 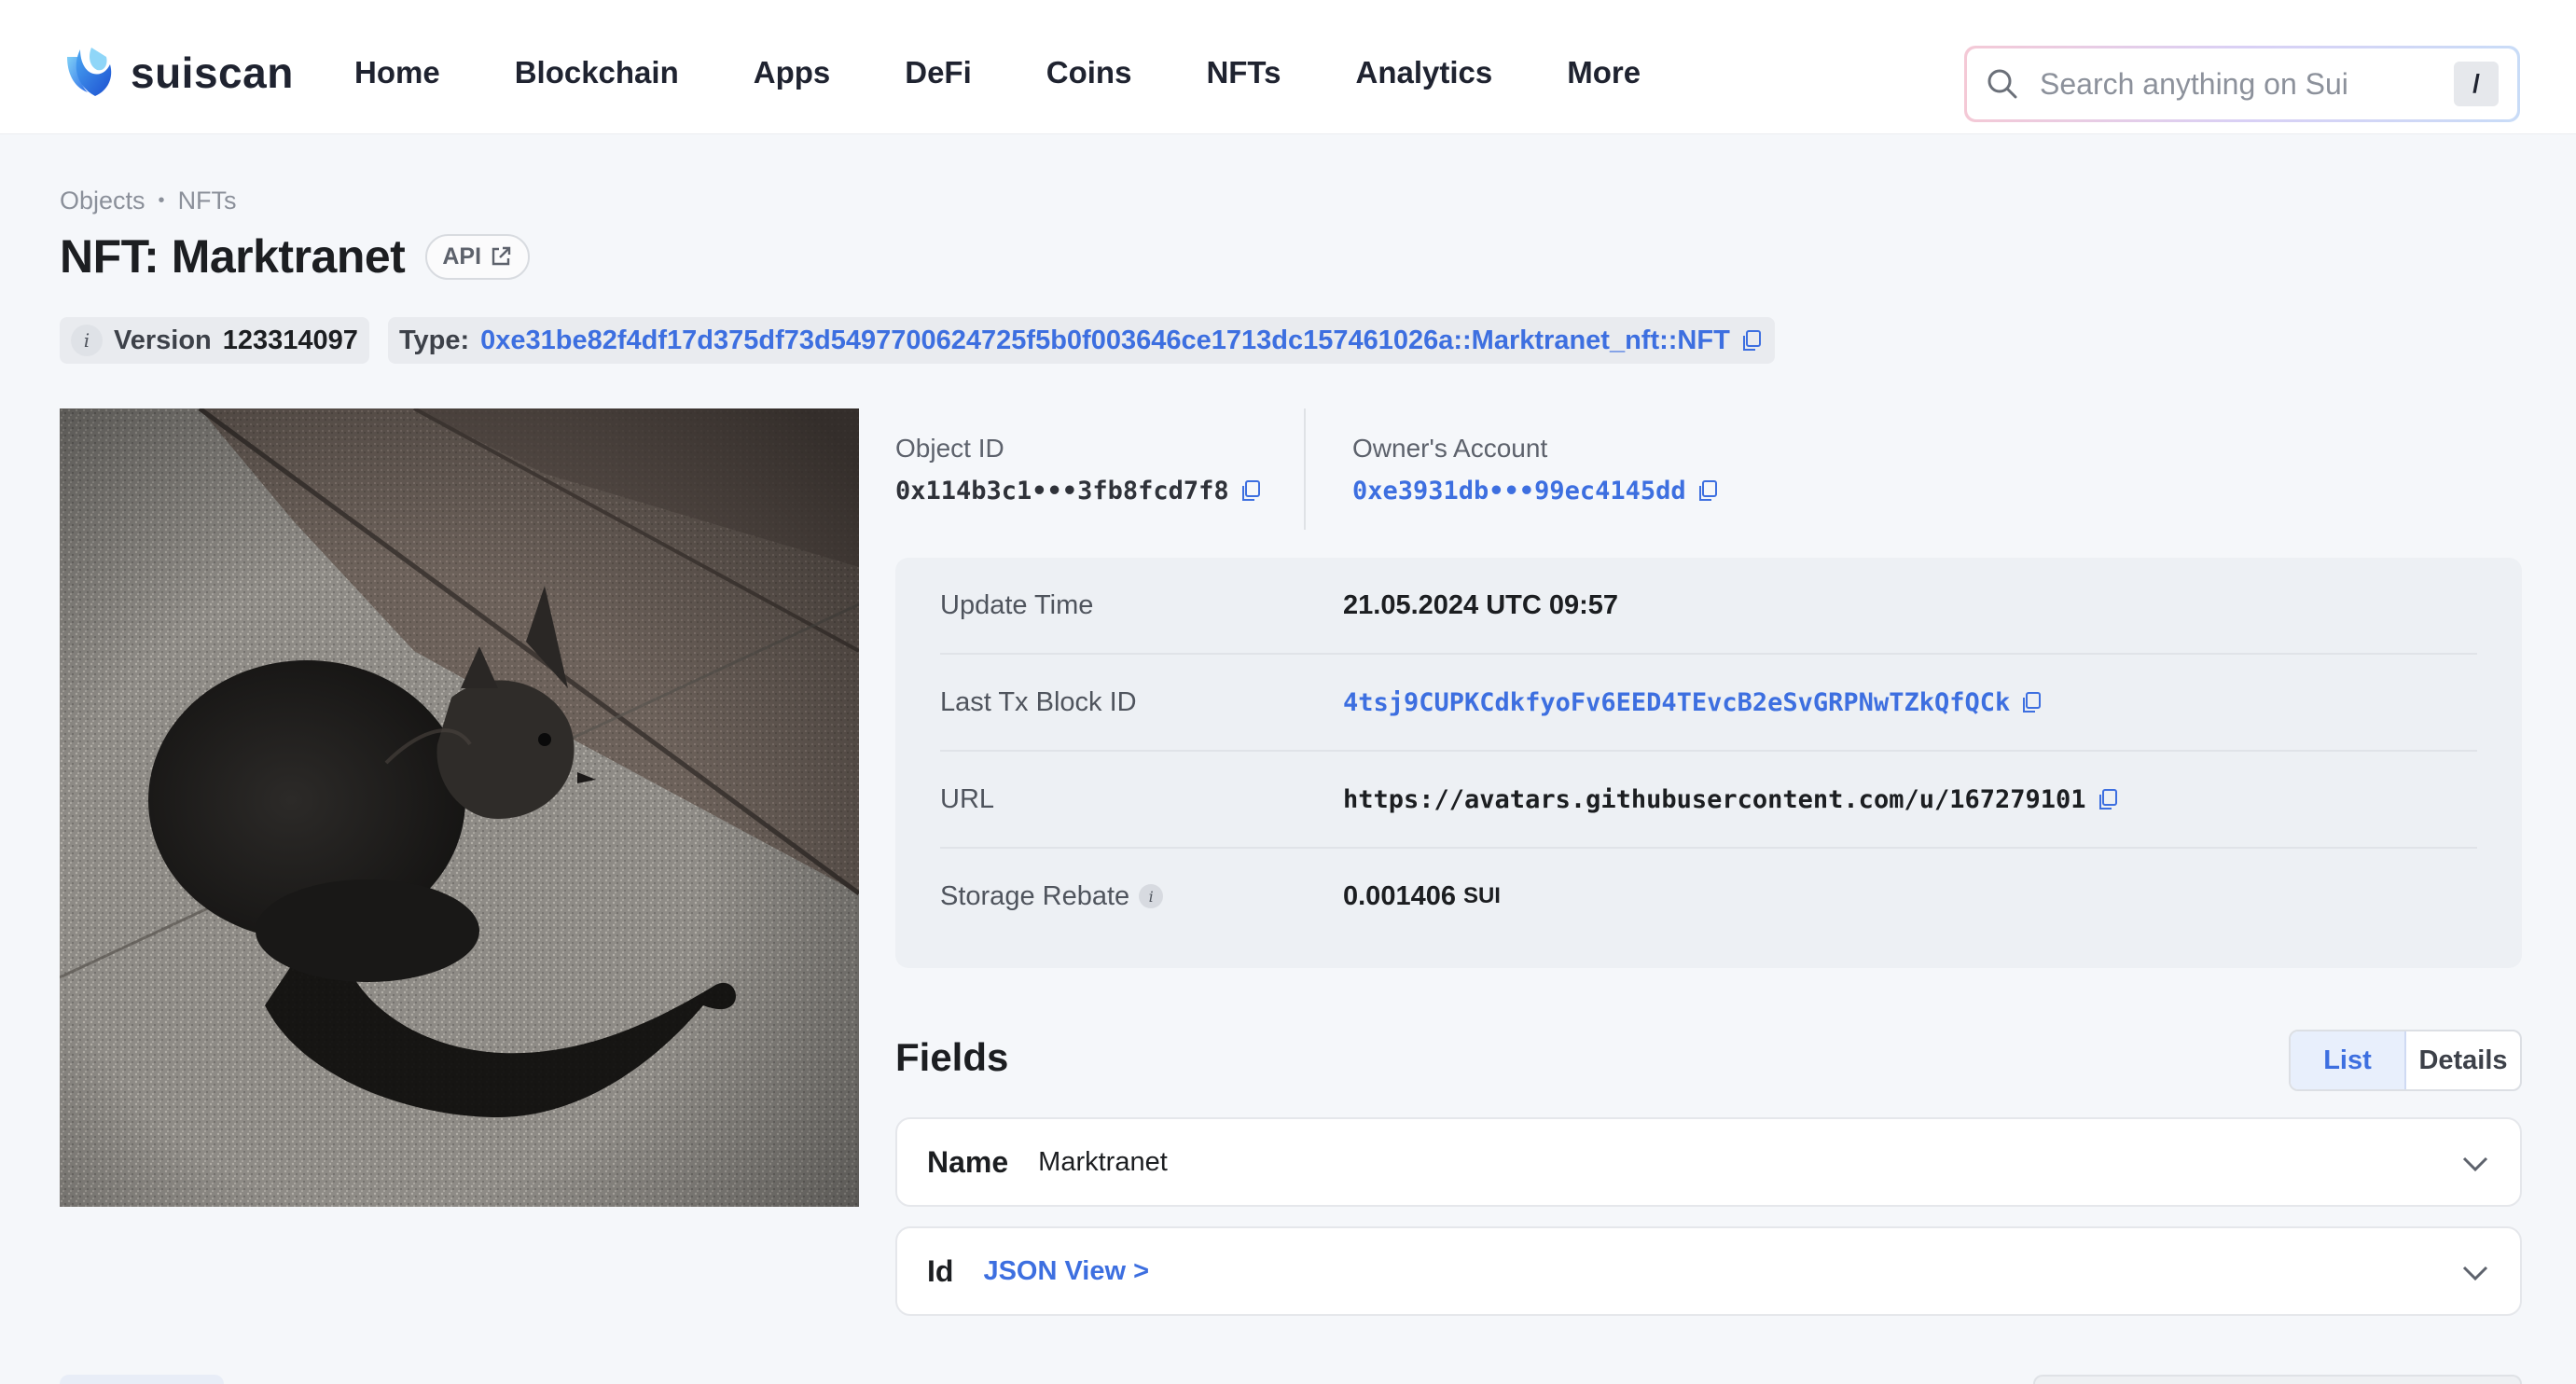 I want to click on page-title: NFT: Marktranet, so click(x=233, y=257).